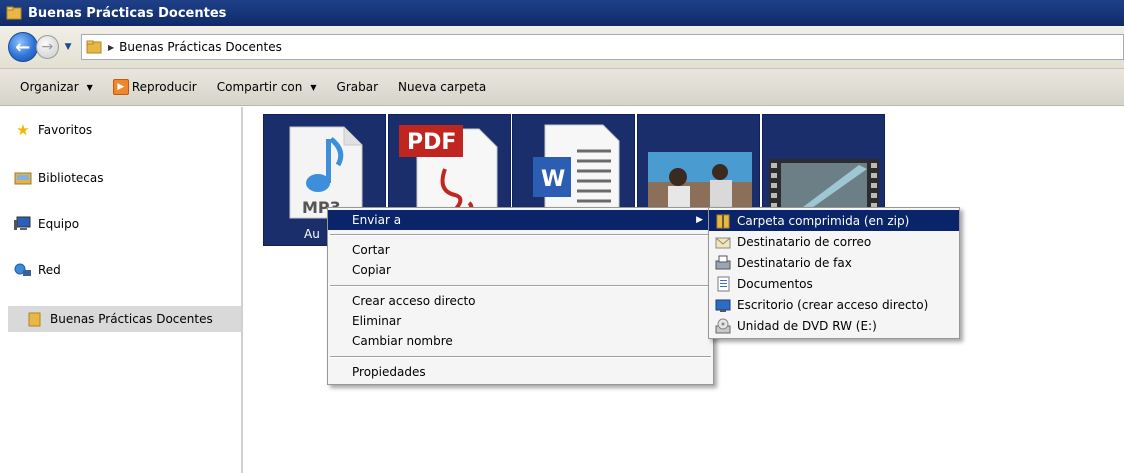  I want to click on menu-item-create-shortcut-label: Crear acceso directo, so click(414, 301).